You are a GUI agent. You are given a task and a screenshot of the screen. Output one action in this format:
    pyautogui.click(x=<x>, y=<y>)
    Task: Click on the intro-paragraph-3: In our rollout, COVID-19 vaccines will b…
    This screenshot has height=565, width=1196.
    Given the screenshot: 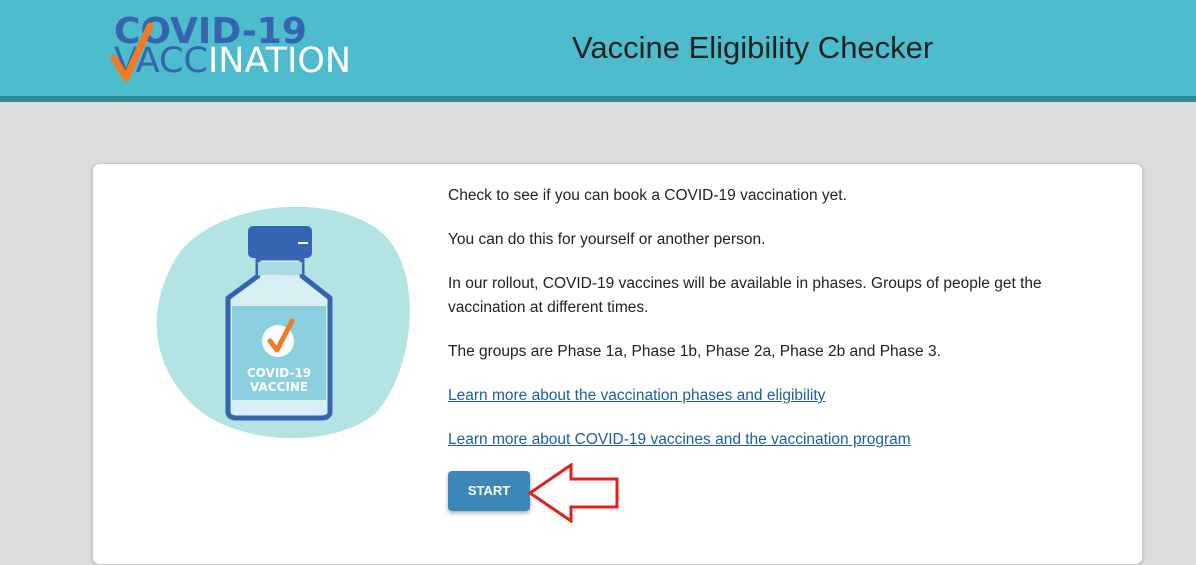 What is the action you would take?
    pyautogui.click(x=745, y=295)
    